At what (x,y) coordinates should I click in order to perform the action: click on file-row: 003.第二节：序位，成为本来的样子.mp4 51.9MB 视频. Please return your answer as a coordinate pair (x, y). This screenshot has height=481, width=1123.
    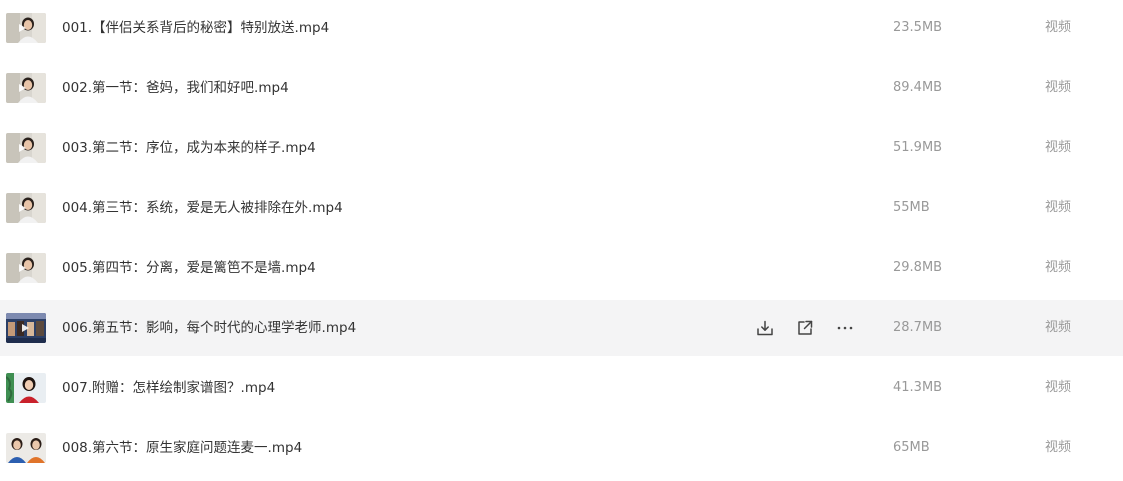
    Looking at the image, I should click on (561, 148).